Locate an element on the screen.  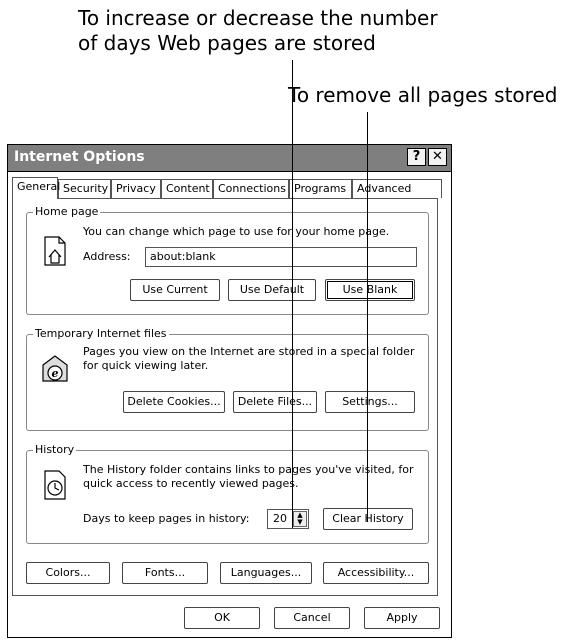
history-icon is located at coordinates (55, 485).